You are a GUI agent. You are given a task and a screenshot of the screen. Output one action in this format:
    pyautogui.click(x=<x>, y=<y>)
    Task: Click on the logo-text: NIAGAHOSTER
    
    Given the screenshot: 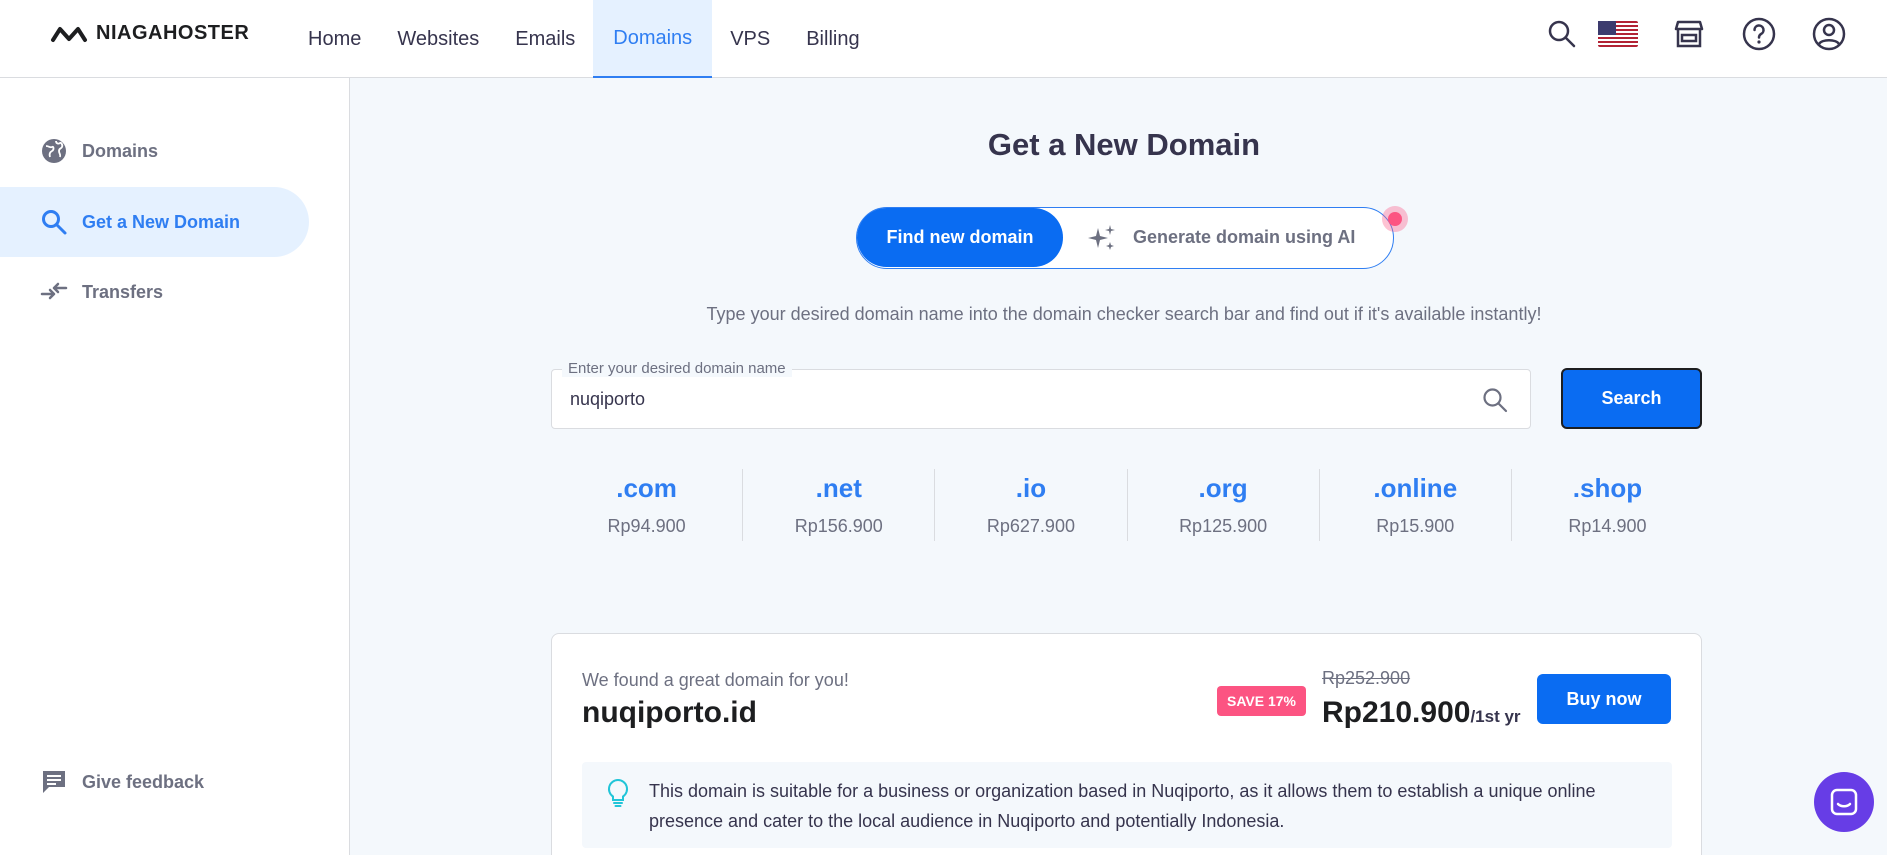 What is the action you would take?
    pyautogui.click(x=173, y=33)
    